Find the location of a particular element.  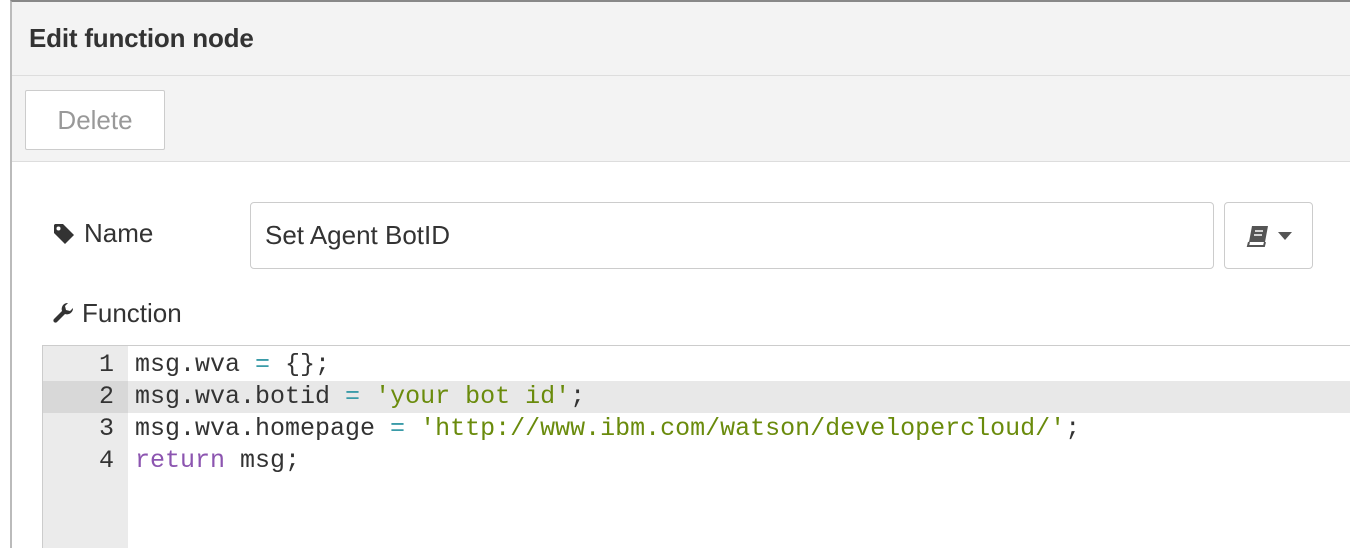

tag-icon is located at coordinates (64, 233).